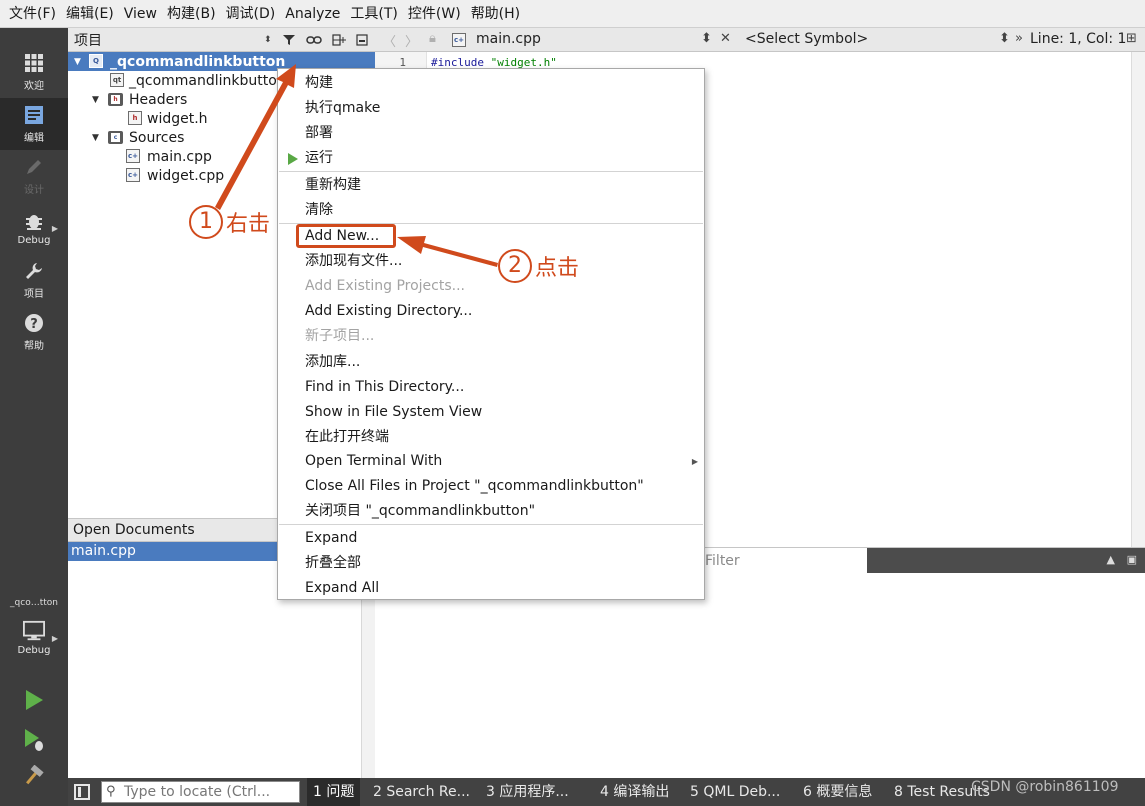  What do you see at coordinates (491, 524) in the screenshot?
I see `menu-separator` at bounding box center [491, 524].